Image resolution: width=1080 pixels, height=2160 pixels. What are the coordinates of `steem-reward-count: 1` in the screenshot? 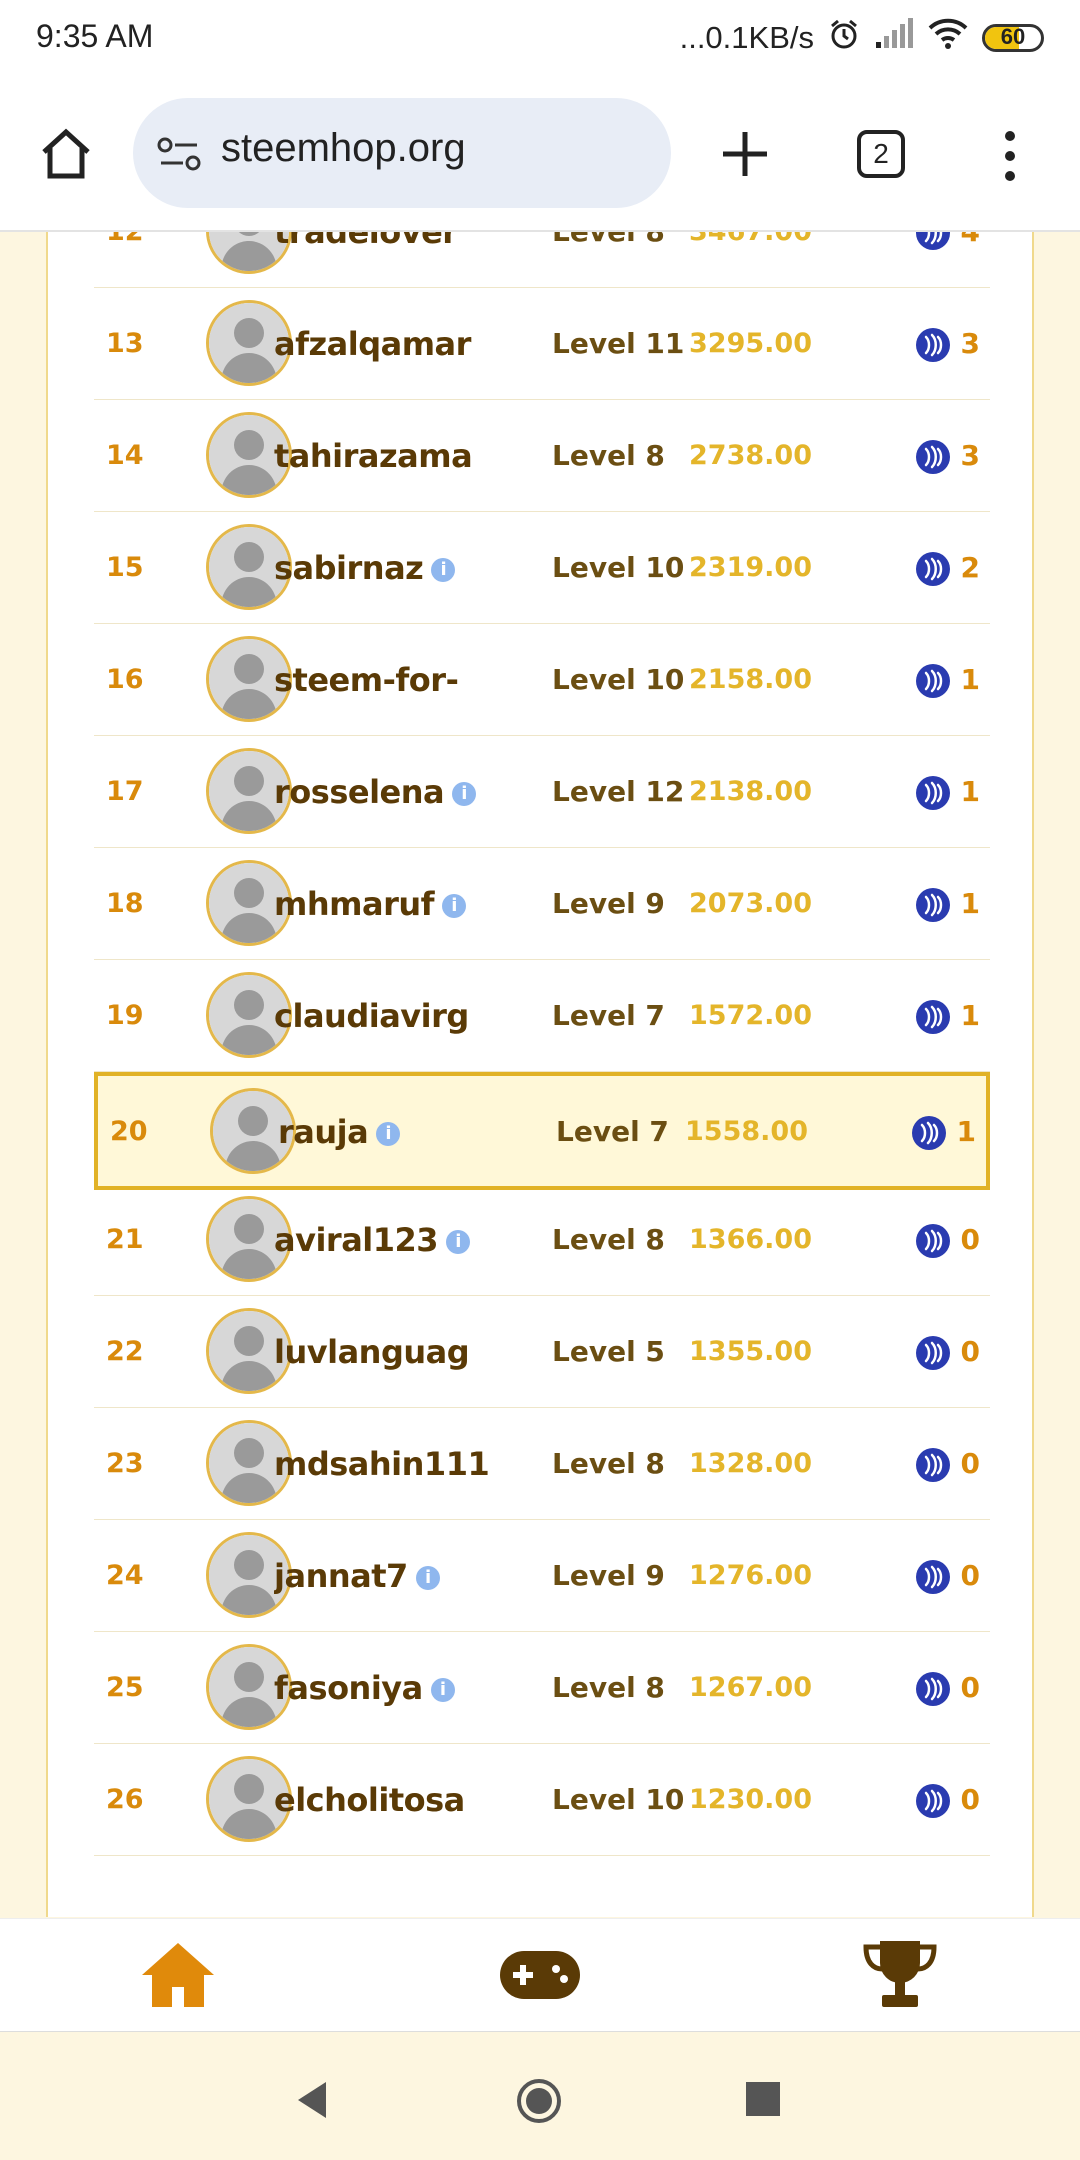 It's located at (970, 903).